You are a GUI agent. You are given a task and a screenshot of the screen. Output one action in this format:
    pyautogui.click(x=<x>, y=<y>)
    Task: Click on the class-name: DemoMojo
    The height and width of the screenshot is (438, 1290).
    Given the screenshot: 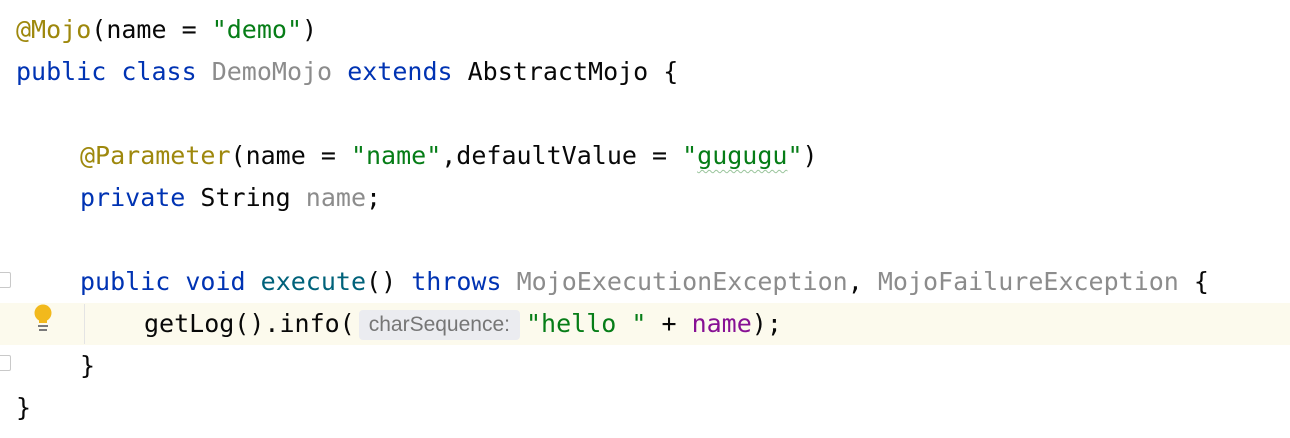 What is the action you would take?
    pyautogui.click(x=272, y=71)
    